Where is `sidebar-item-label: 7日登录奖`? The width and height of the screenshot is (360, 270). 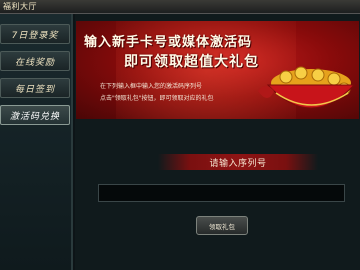 sidebar-item-label: 7日登录奖 is located at coordinates (35, 35).